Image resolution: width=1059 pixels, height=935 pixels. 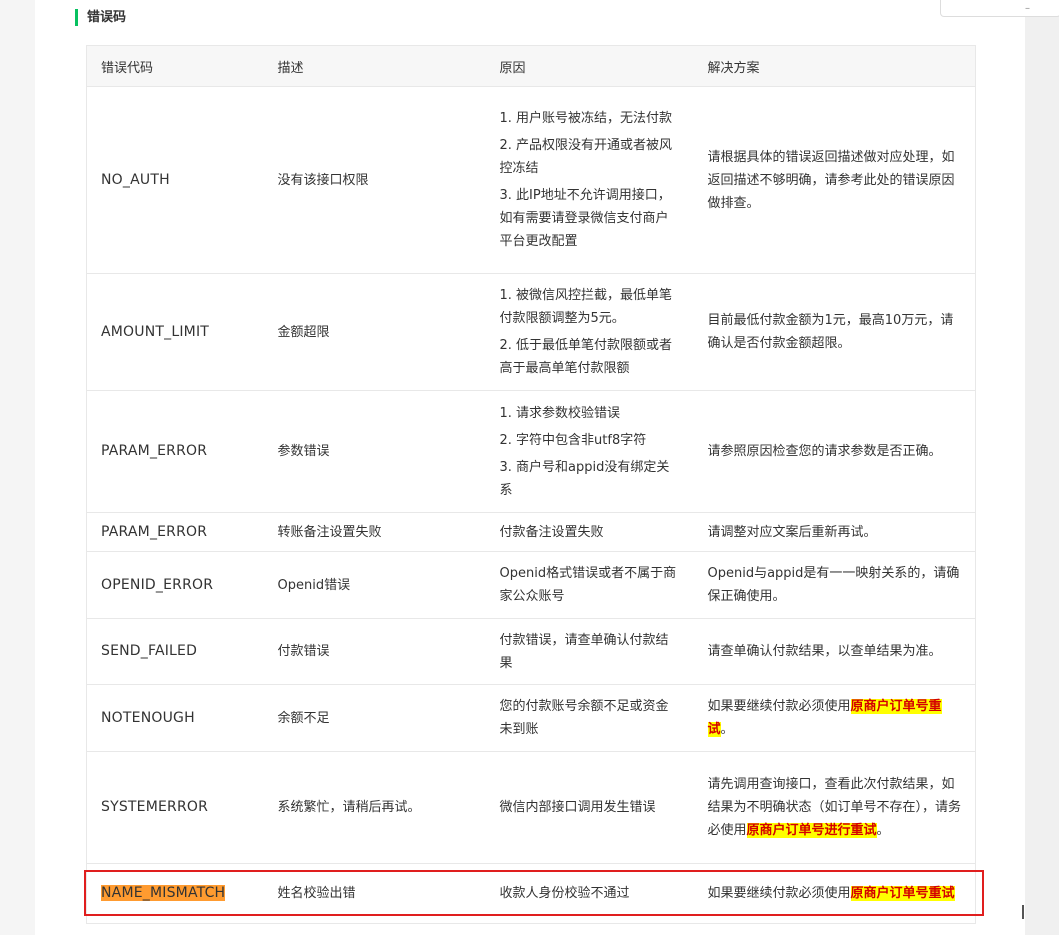 What do you see at coordinates (584, 651) in the screenshot?
I see `reason-line: 付款错误，请查单确认付款结果` at bounding box center [584, 651].